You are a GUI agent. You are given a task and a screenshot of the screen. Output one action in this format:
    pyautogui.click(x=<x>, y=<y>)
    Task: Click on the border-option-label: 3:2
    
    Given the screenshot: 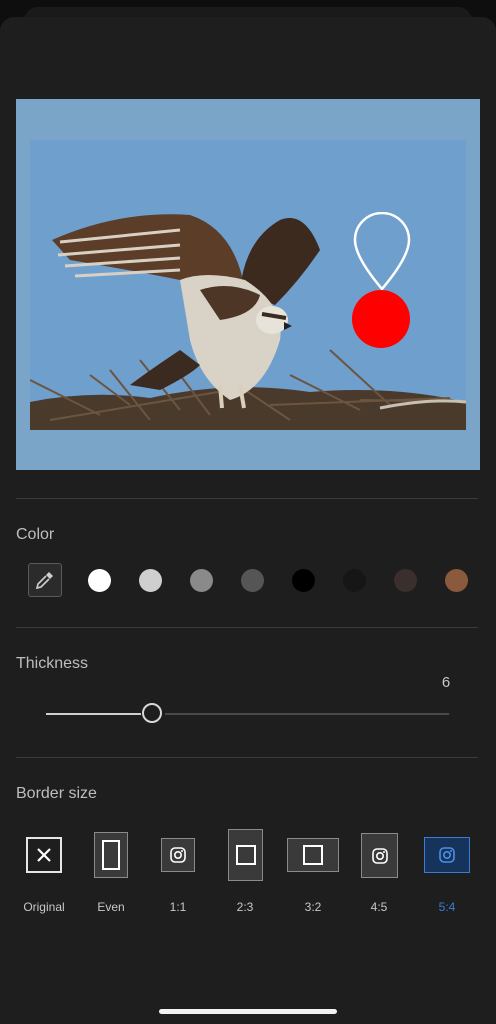 What is the action you would take?
    pyautogui.click(x=313, y=907)
    